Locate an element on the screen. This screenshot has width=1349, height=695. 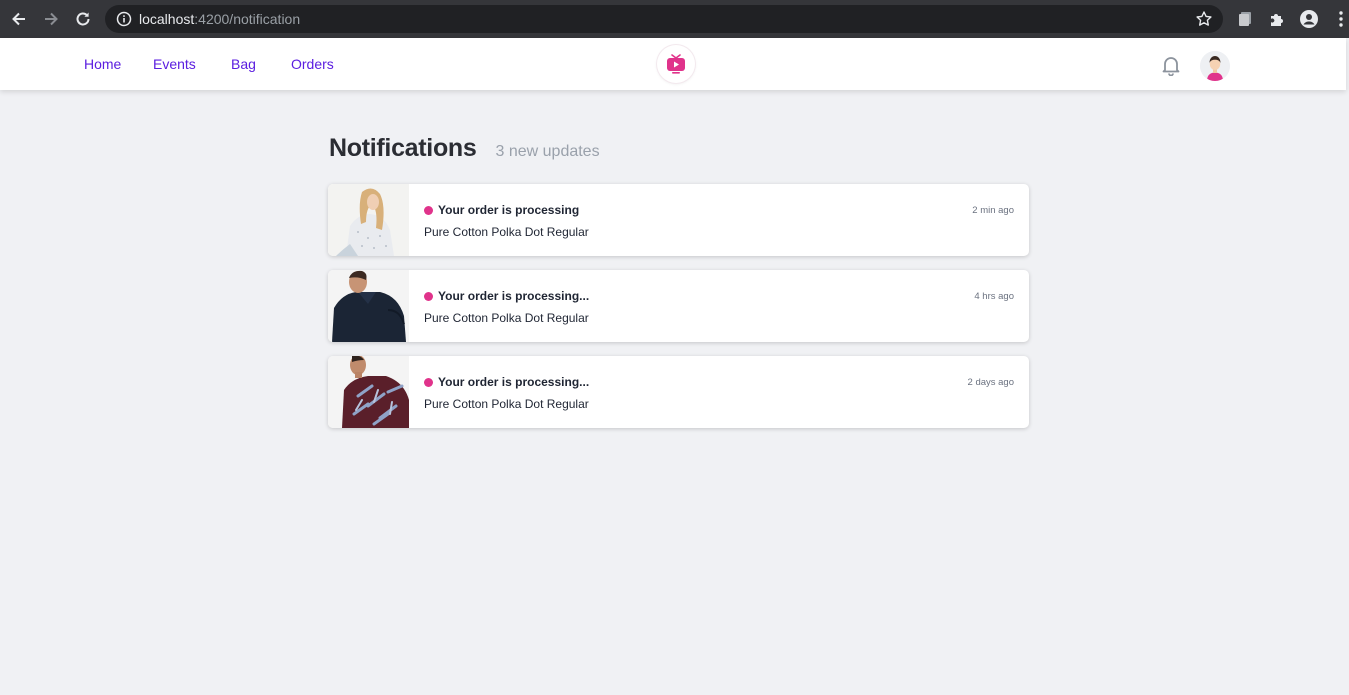
nav-link-home: Home is located at coordinates (102, 64).